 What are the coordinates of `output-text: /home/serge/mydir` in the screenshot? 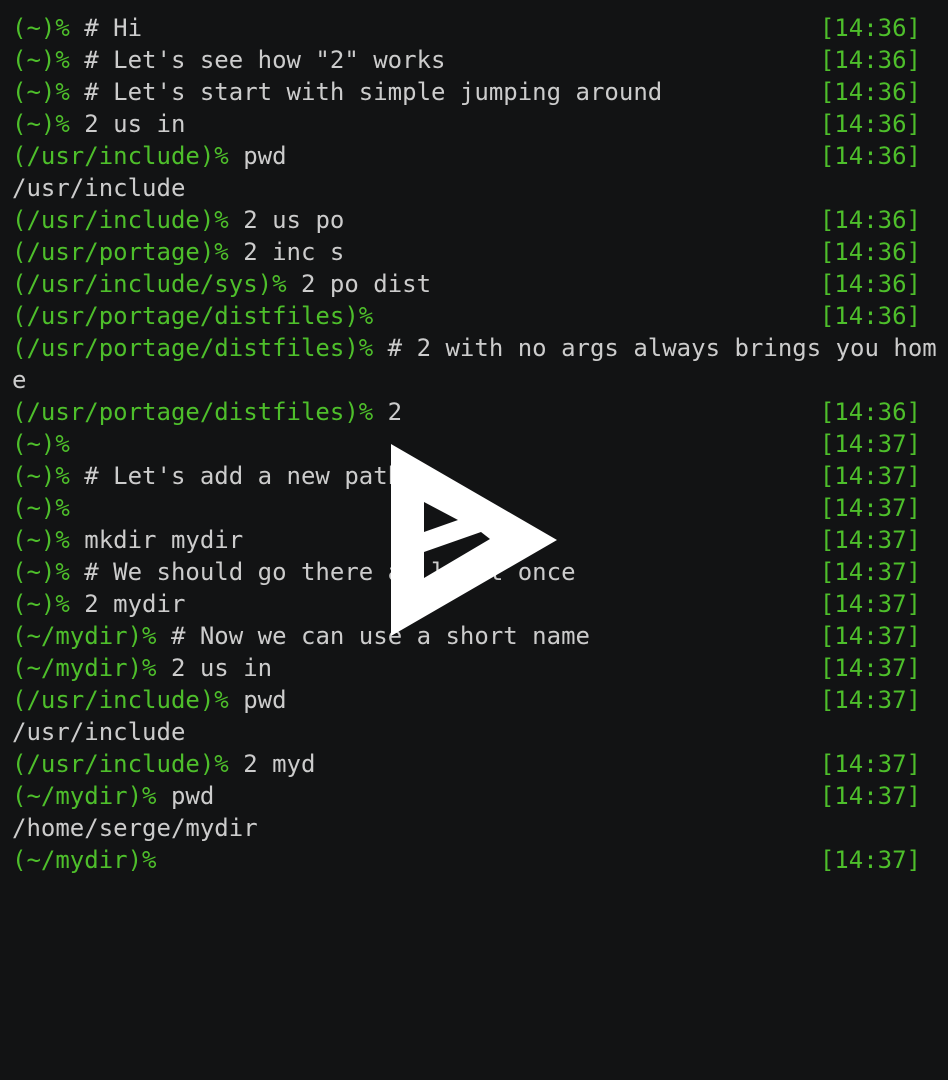 It's located at (135, 828).